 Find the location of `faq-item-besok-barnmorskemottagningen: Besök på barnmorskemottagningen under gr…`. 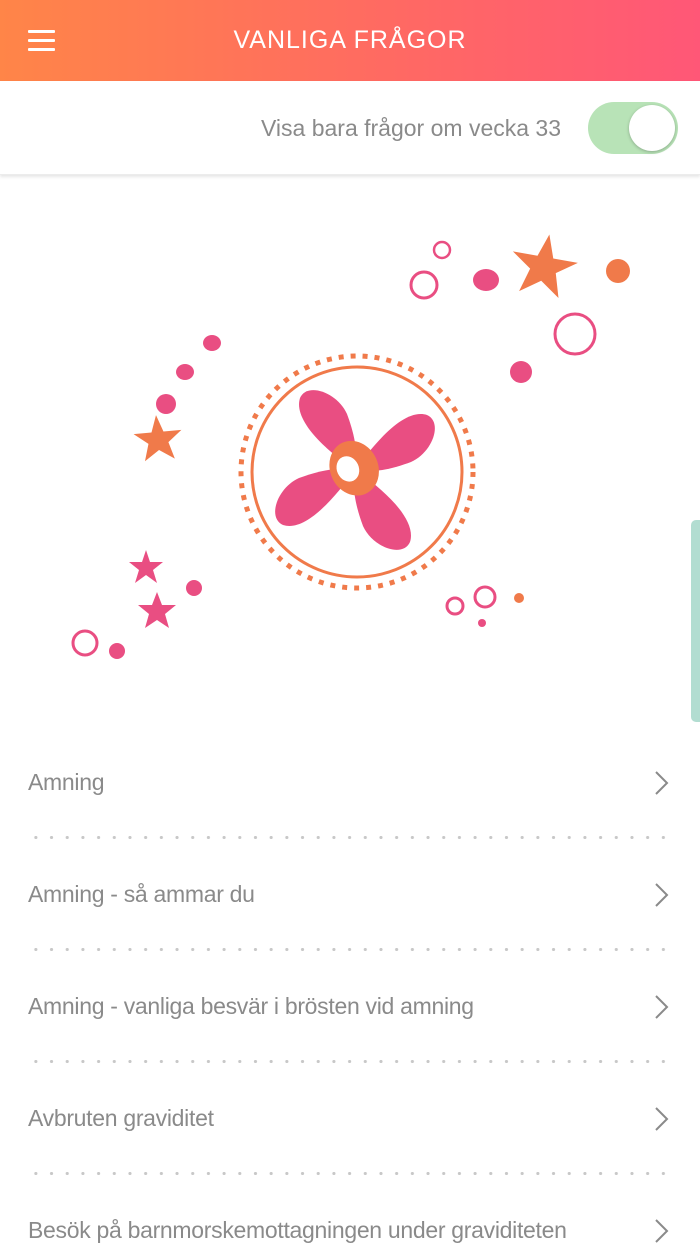

faq-item-besok-barnmorskemottagningen: Besök på barnmorskemottagningen under gr… is located at coordinates (350, 1209).